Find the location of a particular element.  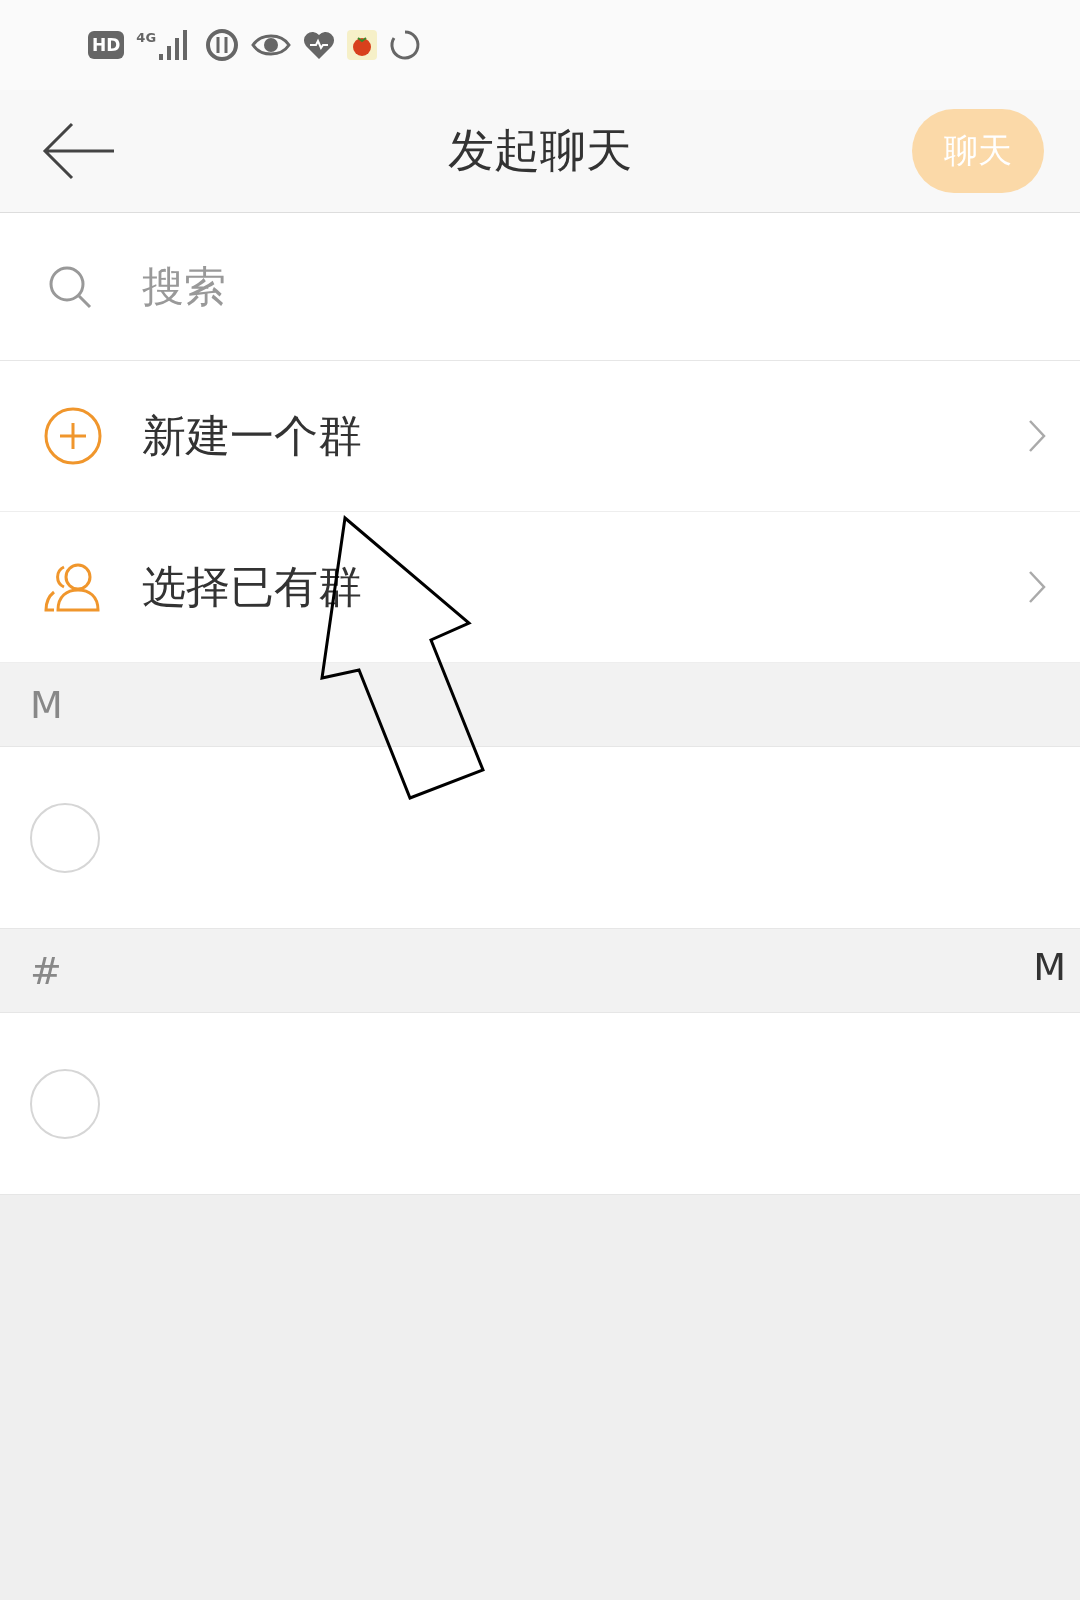

heart-icon is located at coordinates (319, 45).